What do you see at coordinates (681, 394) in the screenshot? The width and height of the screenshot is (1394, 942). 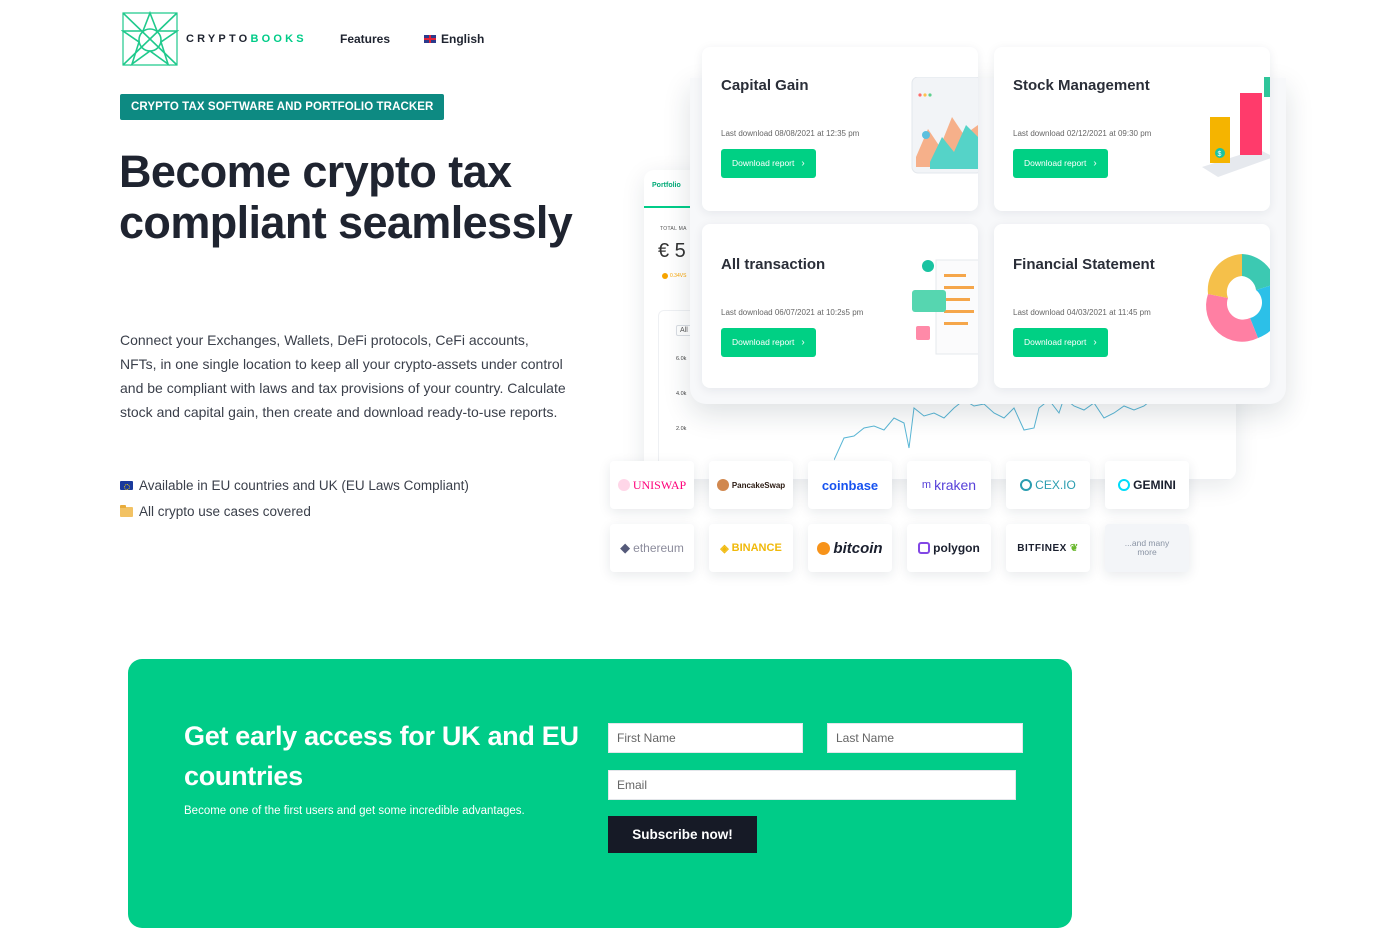 I see `y-tick: 4.0k` at bounding box center [681, 394].